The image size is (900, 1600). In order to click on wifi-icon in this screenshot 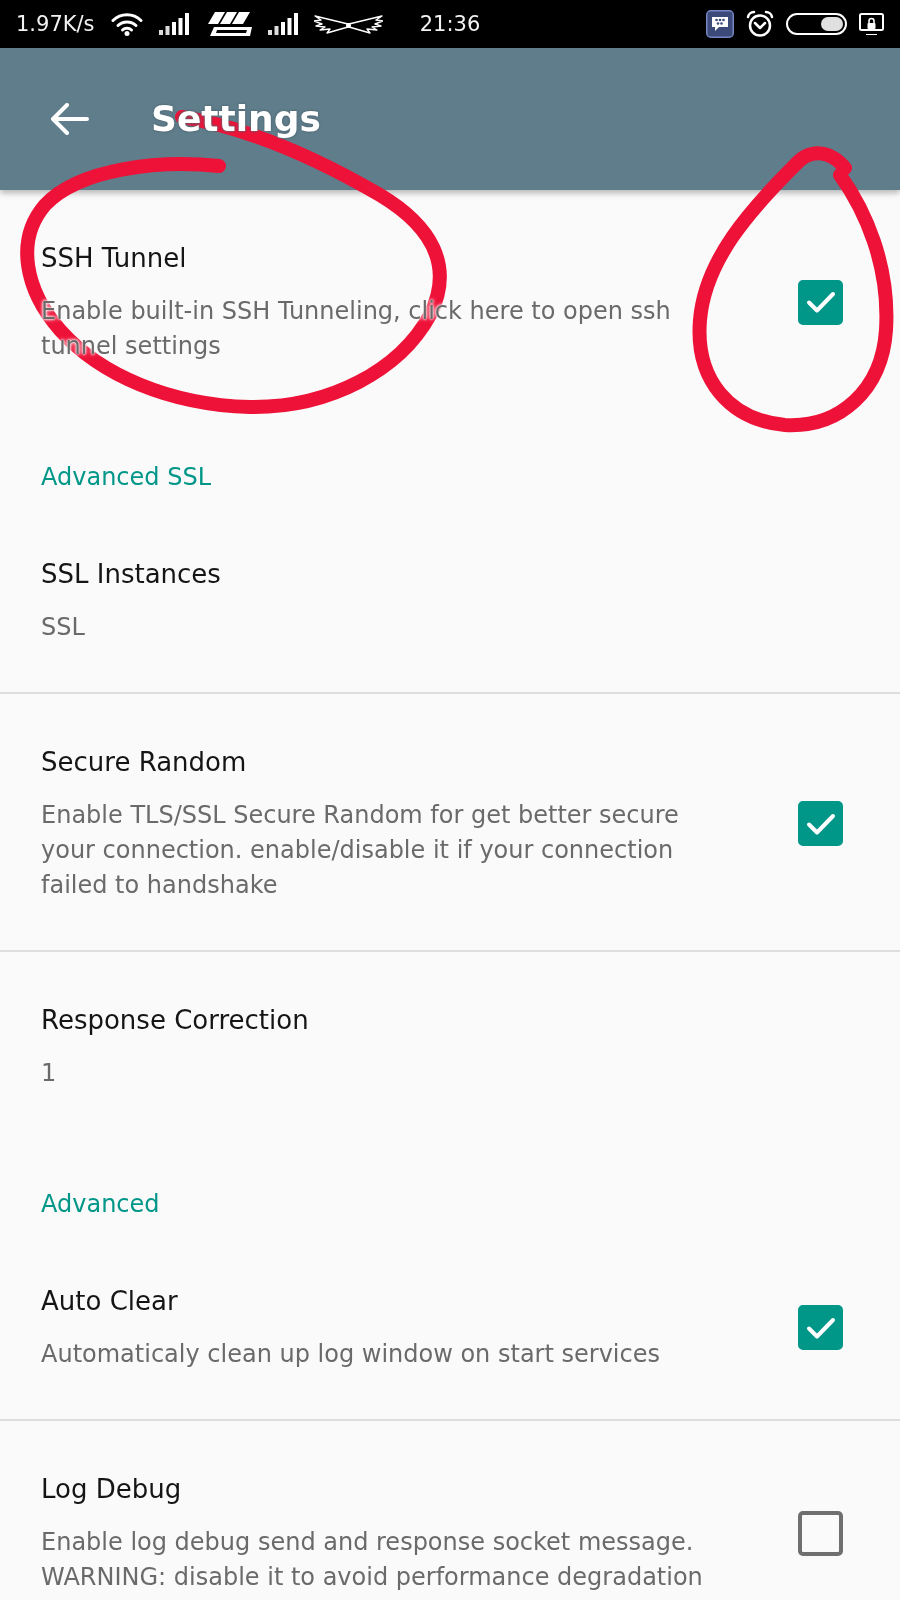, I will do `click(126, 24)`.